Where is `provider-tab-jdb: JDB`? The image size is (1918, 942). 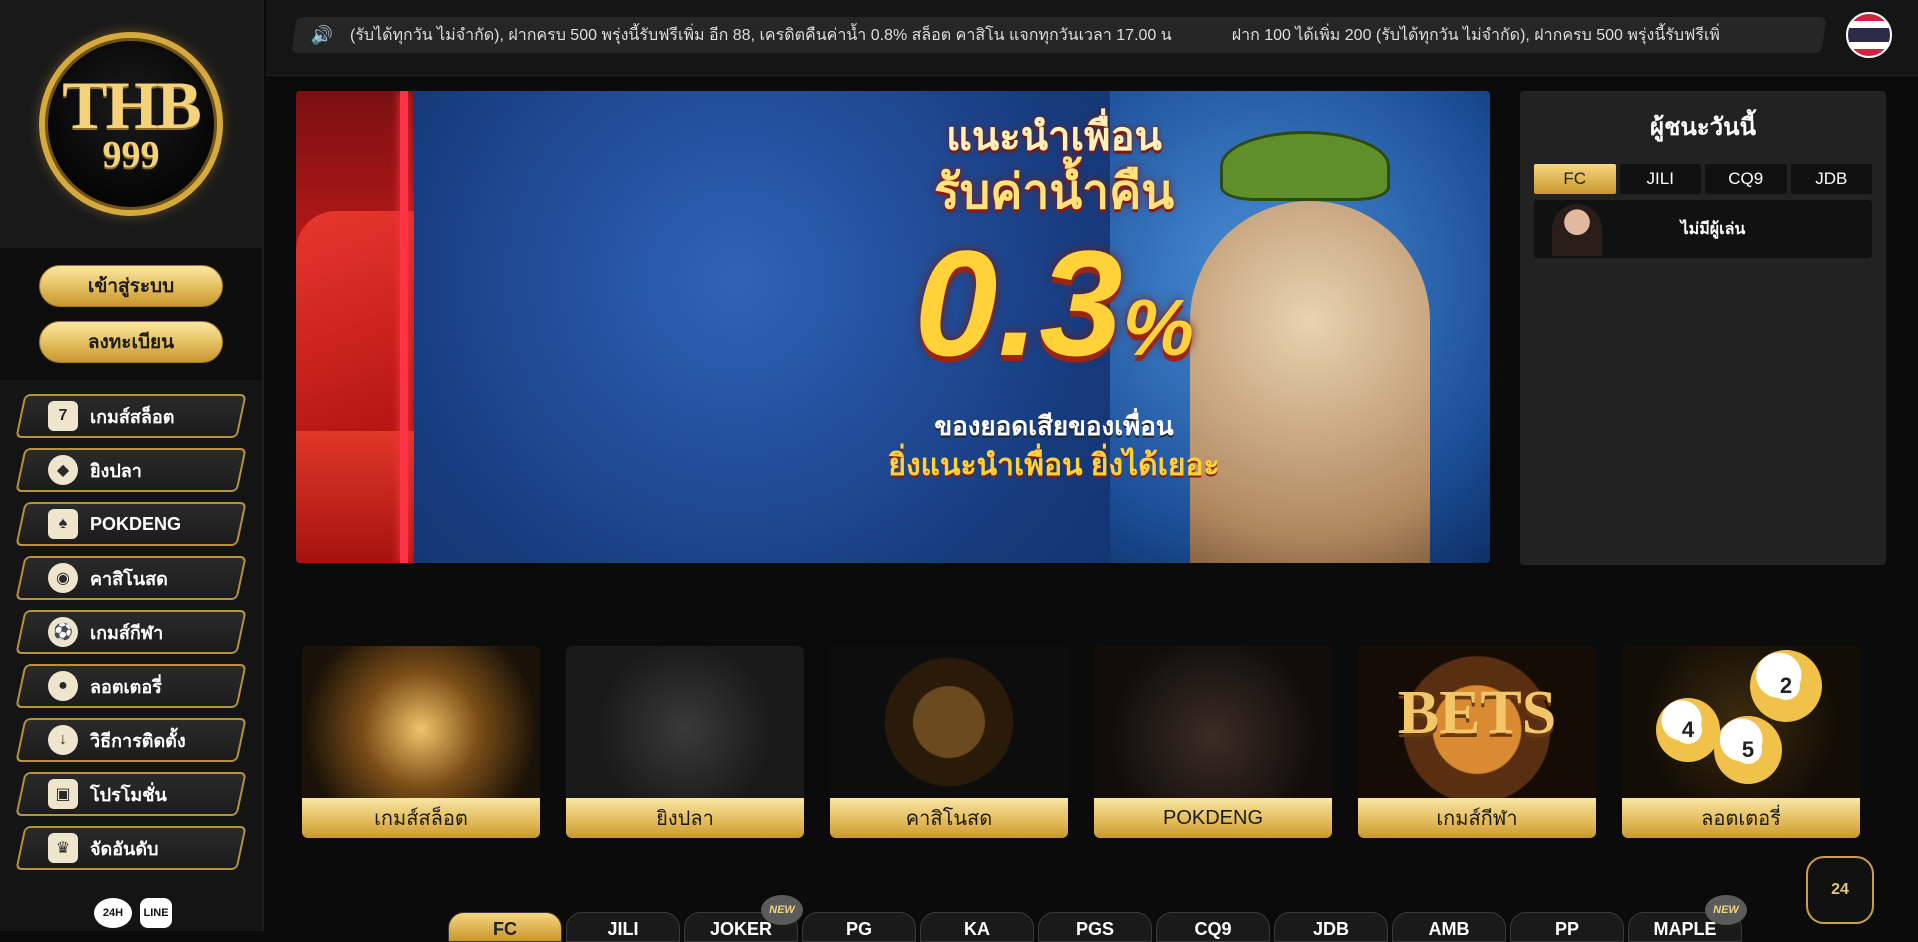 provider-tab-jdb: JDB is located at coordinates (1331, 927).